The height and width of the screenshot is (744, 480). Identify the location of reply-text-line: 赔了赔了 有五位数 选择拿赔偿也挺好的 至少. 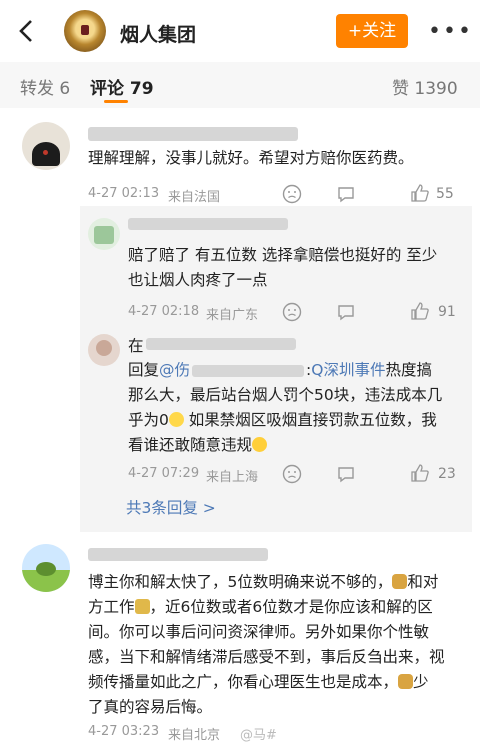
(283, 255).